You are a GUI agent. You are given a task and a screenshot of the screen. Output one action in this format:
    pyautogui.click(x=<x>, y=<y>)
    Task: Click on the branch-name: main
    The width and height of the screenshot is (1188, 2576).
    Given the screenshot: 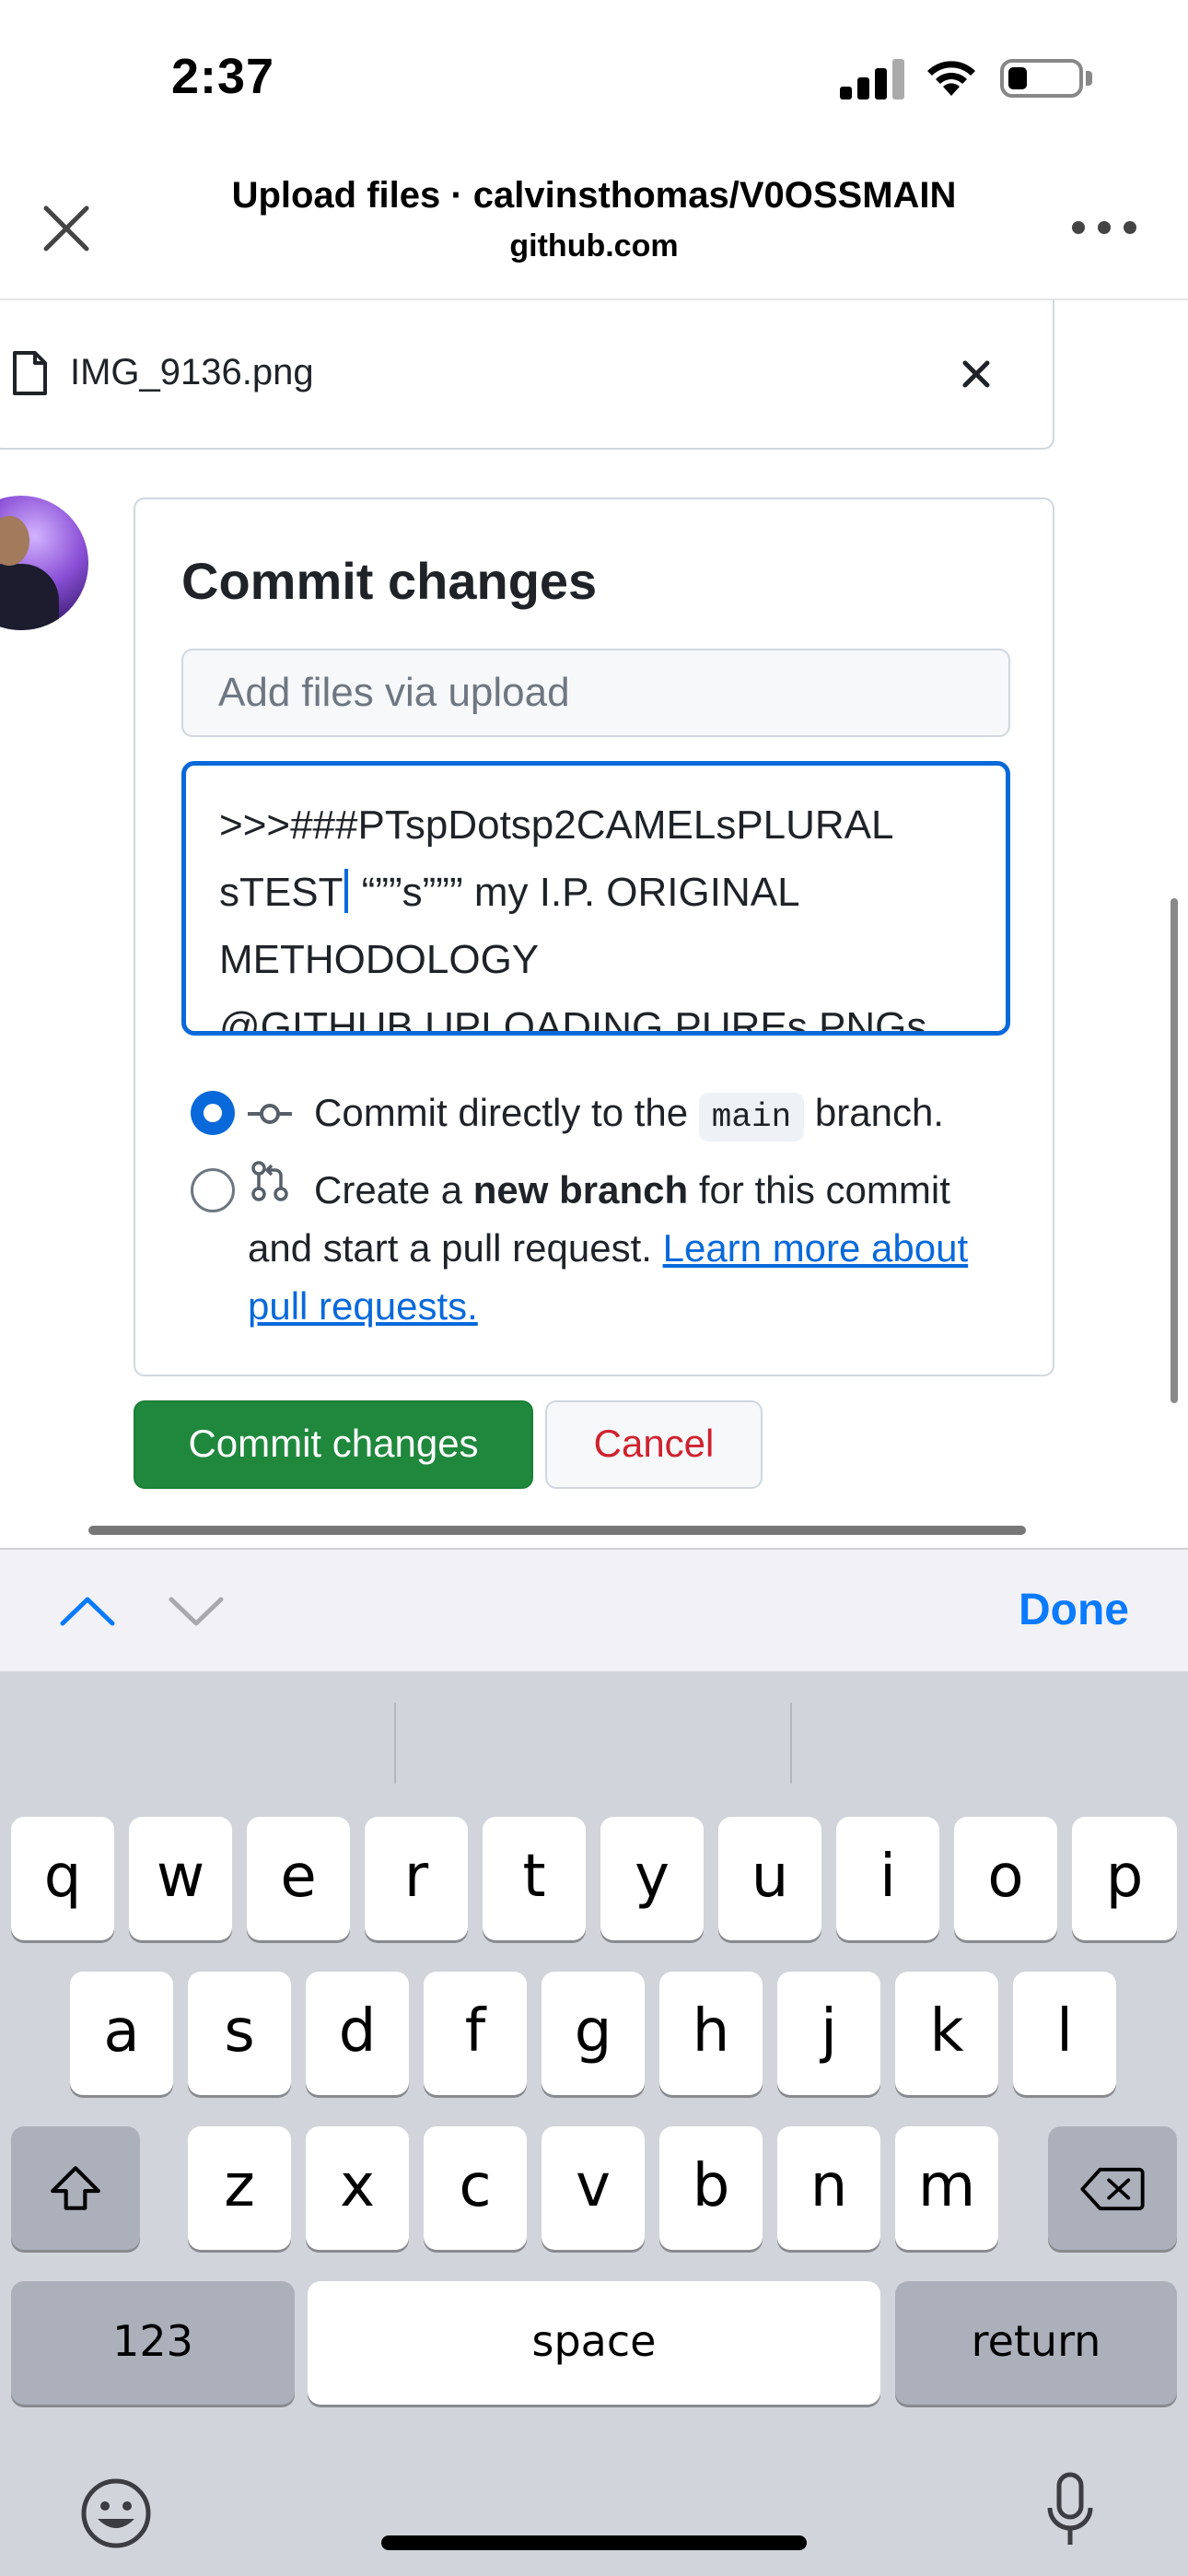 What is the action you would take?
    pyautogui.click(x=751, y=1117)
    